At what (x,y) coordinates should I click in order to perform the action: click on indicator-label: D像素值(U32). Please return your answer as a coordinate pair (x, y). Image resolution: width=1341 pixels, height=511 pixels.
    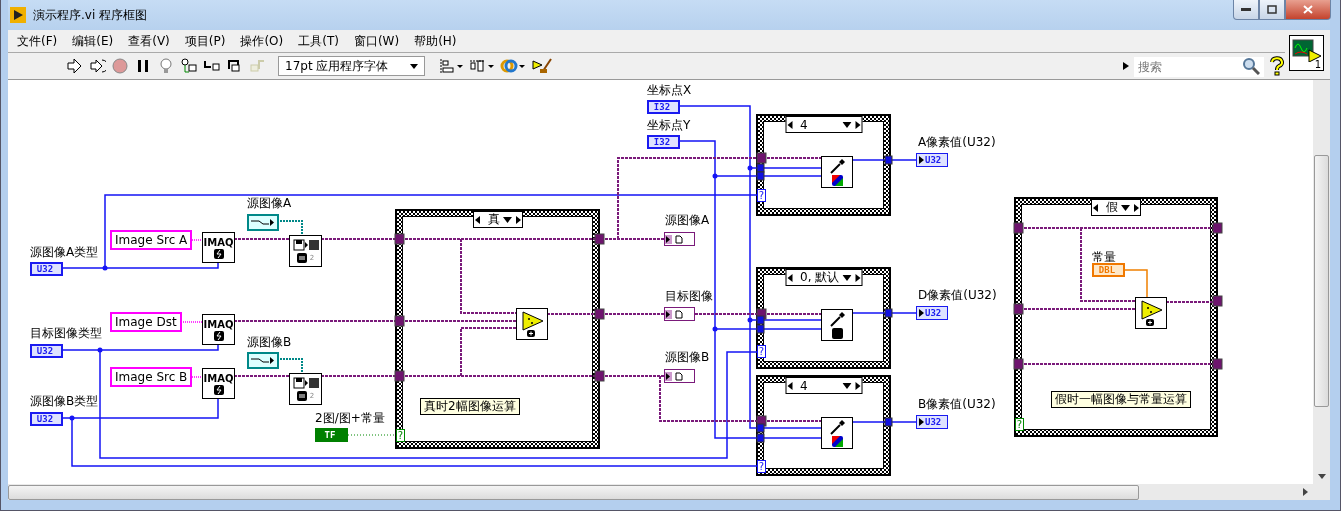
    Looking at the image, I should click on (957, 295).